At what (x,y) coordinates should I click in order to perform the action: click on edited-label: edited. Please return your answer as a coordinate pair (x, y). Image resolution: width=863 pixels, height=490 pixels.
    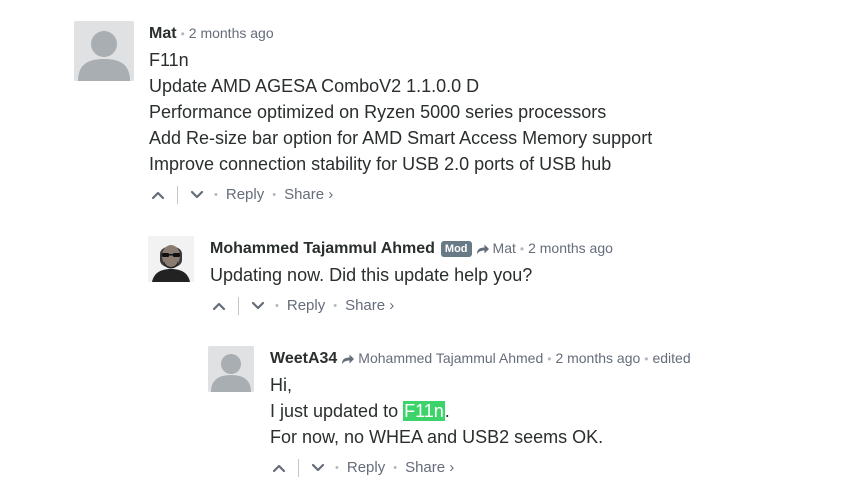
    Looking at the image, I should click on (671, 358).